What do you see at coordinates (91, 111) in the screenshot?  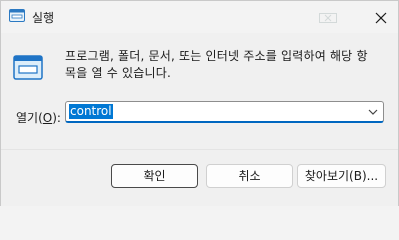 I see `open-input-value: control` at bounding box center [91, 111].